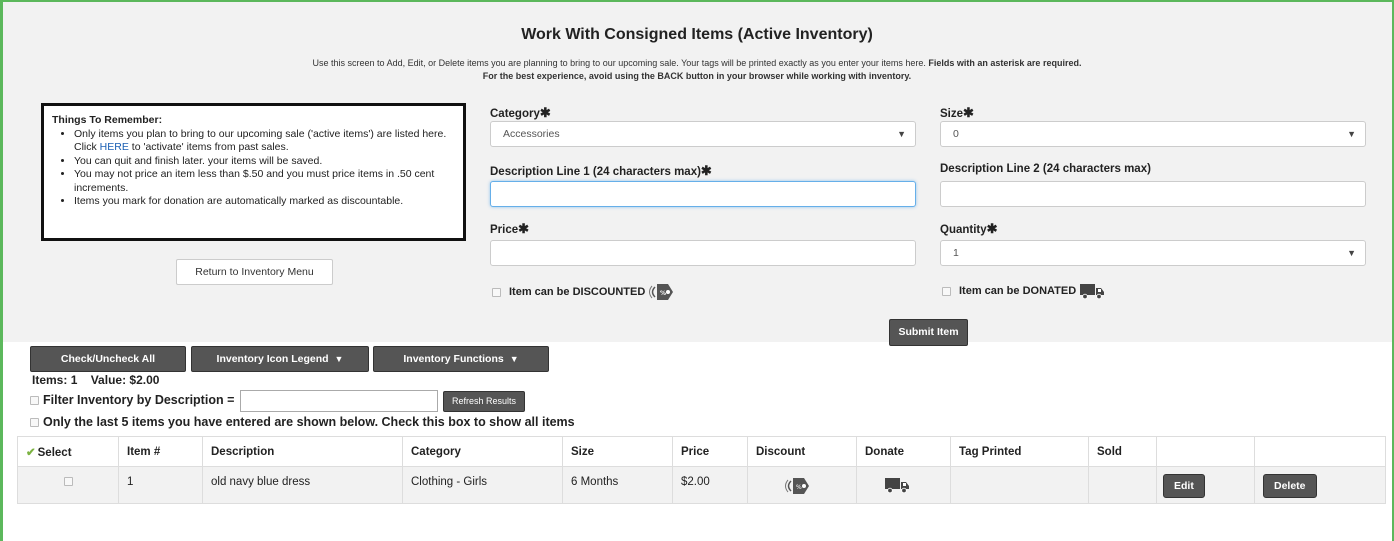 The image size is (1394, 541). What do you see at coordinates (108, 359) in the screenshot?
I see `check-uncheck-all-button: Check/Uncheck All` at bounding box center [108, 359].